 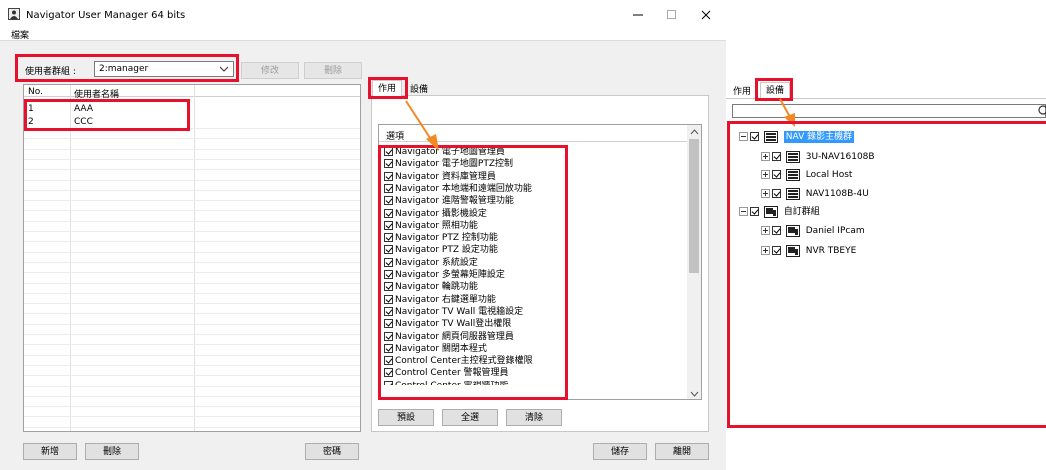 What do you see at coordinates (332, 451) in the screenshot?
I see `password-button: 密碼` at bounding box center [332, 451].